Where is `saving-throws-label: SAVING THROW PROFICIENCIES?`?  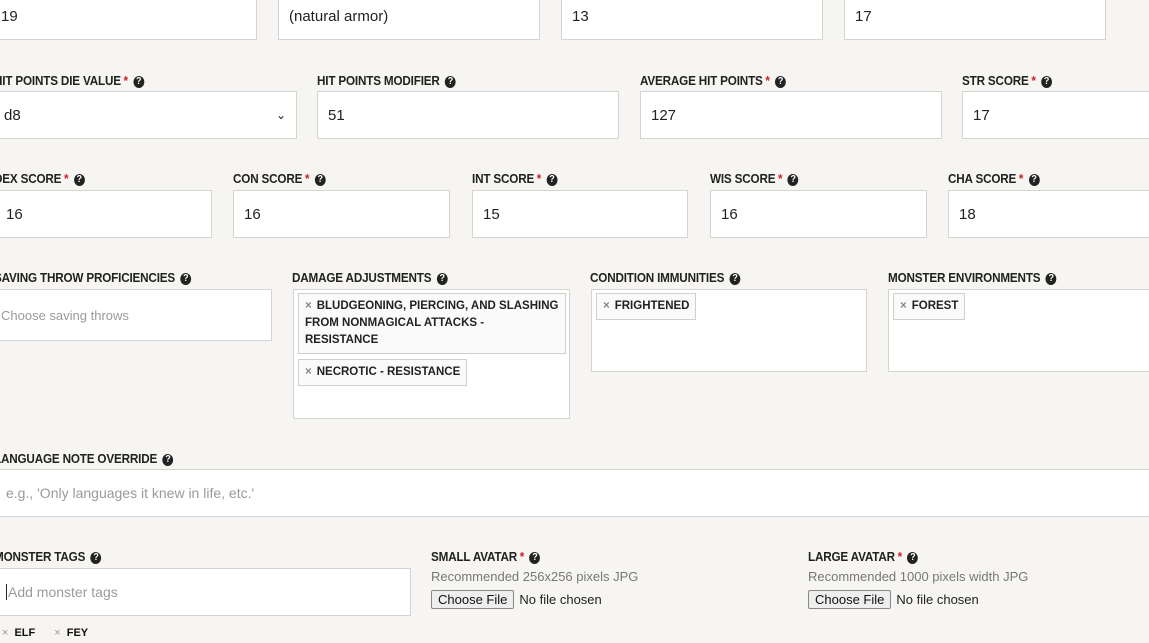 saving-throws-label: SAVING THROW PROFICIENCIES? is located at coordinates (96, 277).